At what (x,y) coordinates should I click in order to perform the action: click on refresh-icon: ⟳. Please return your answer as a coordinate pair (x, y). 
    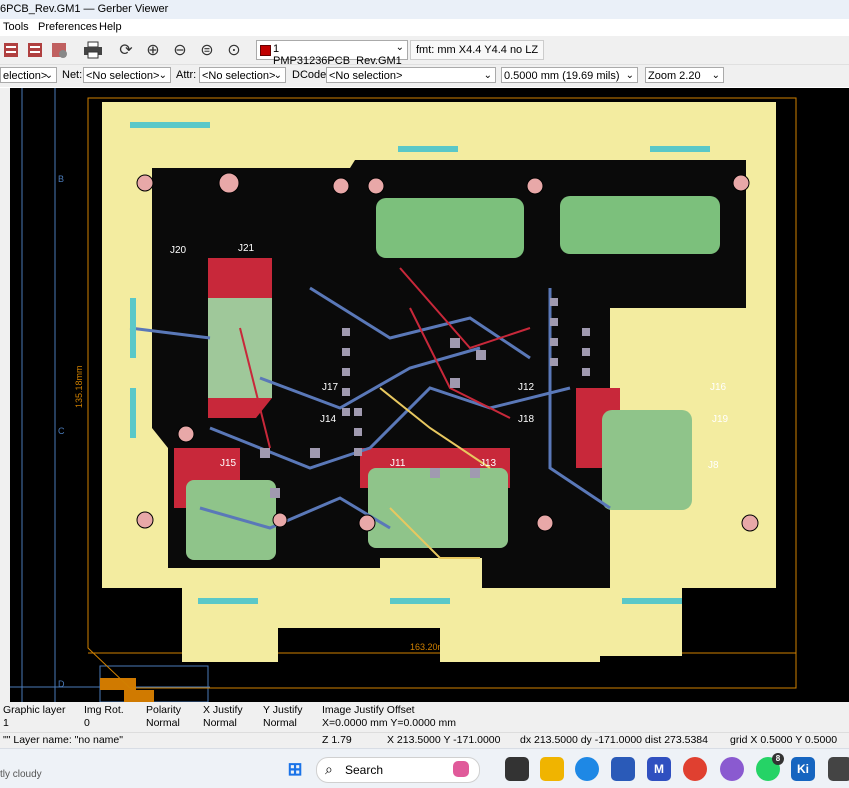
    Looking at the image, I should click on (126, 50).